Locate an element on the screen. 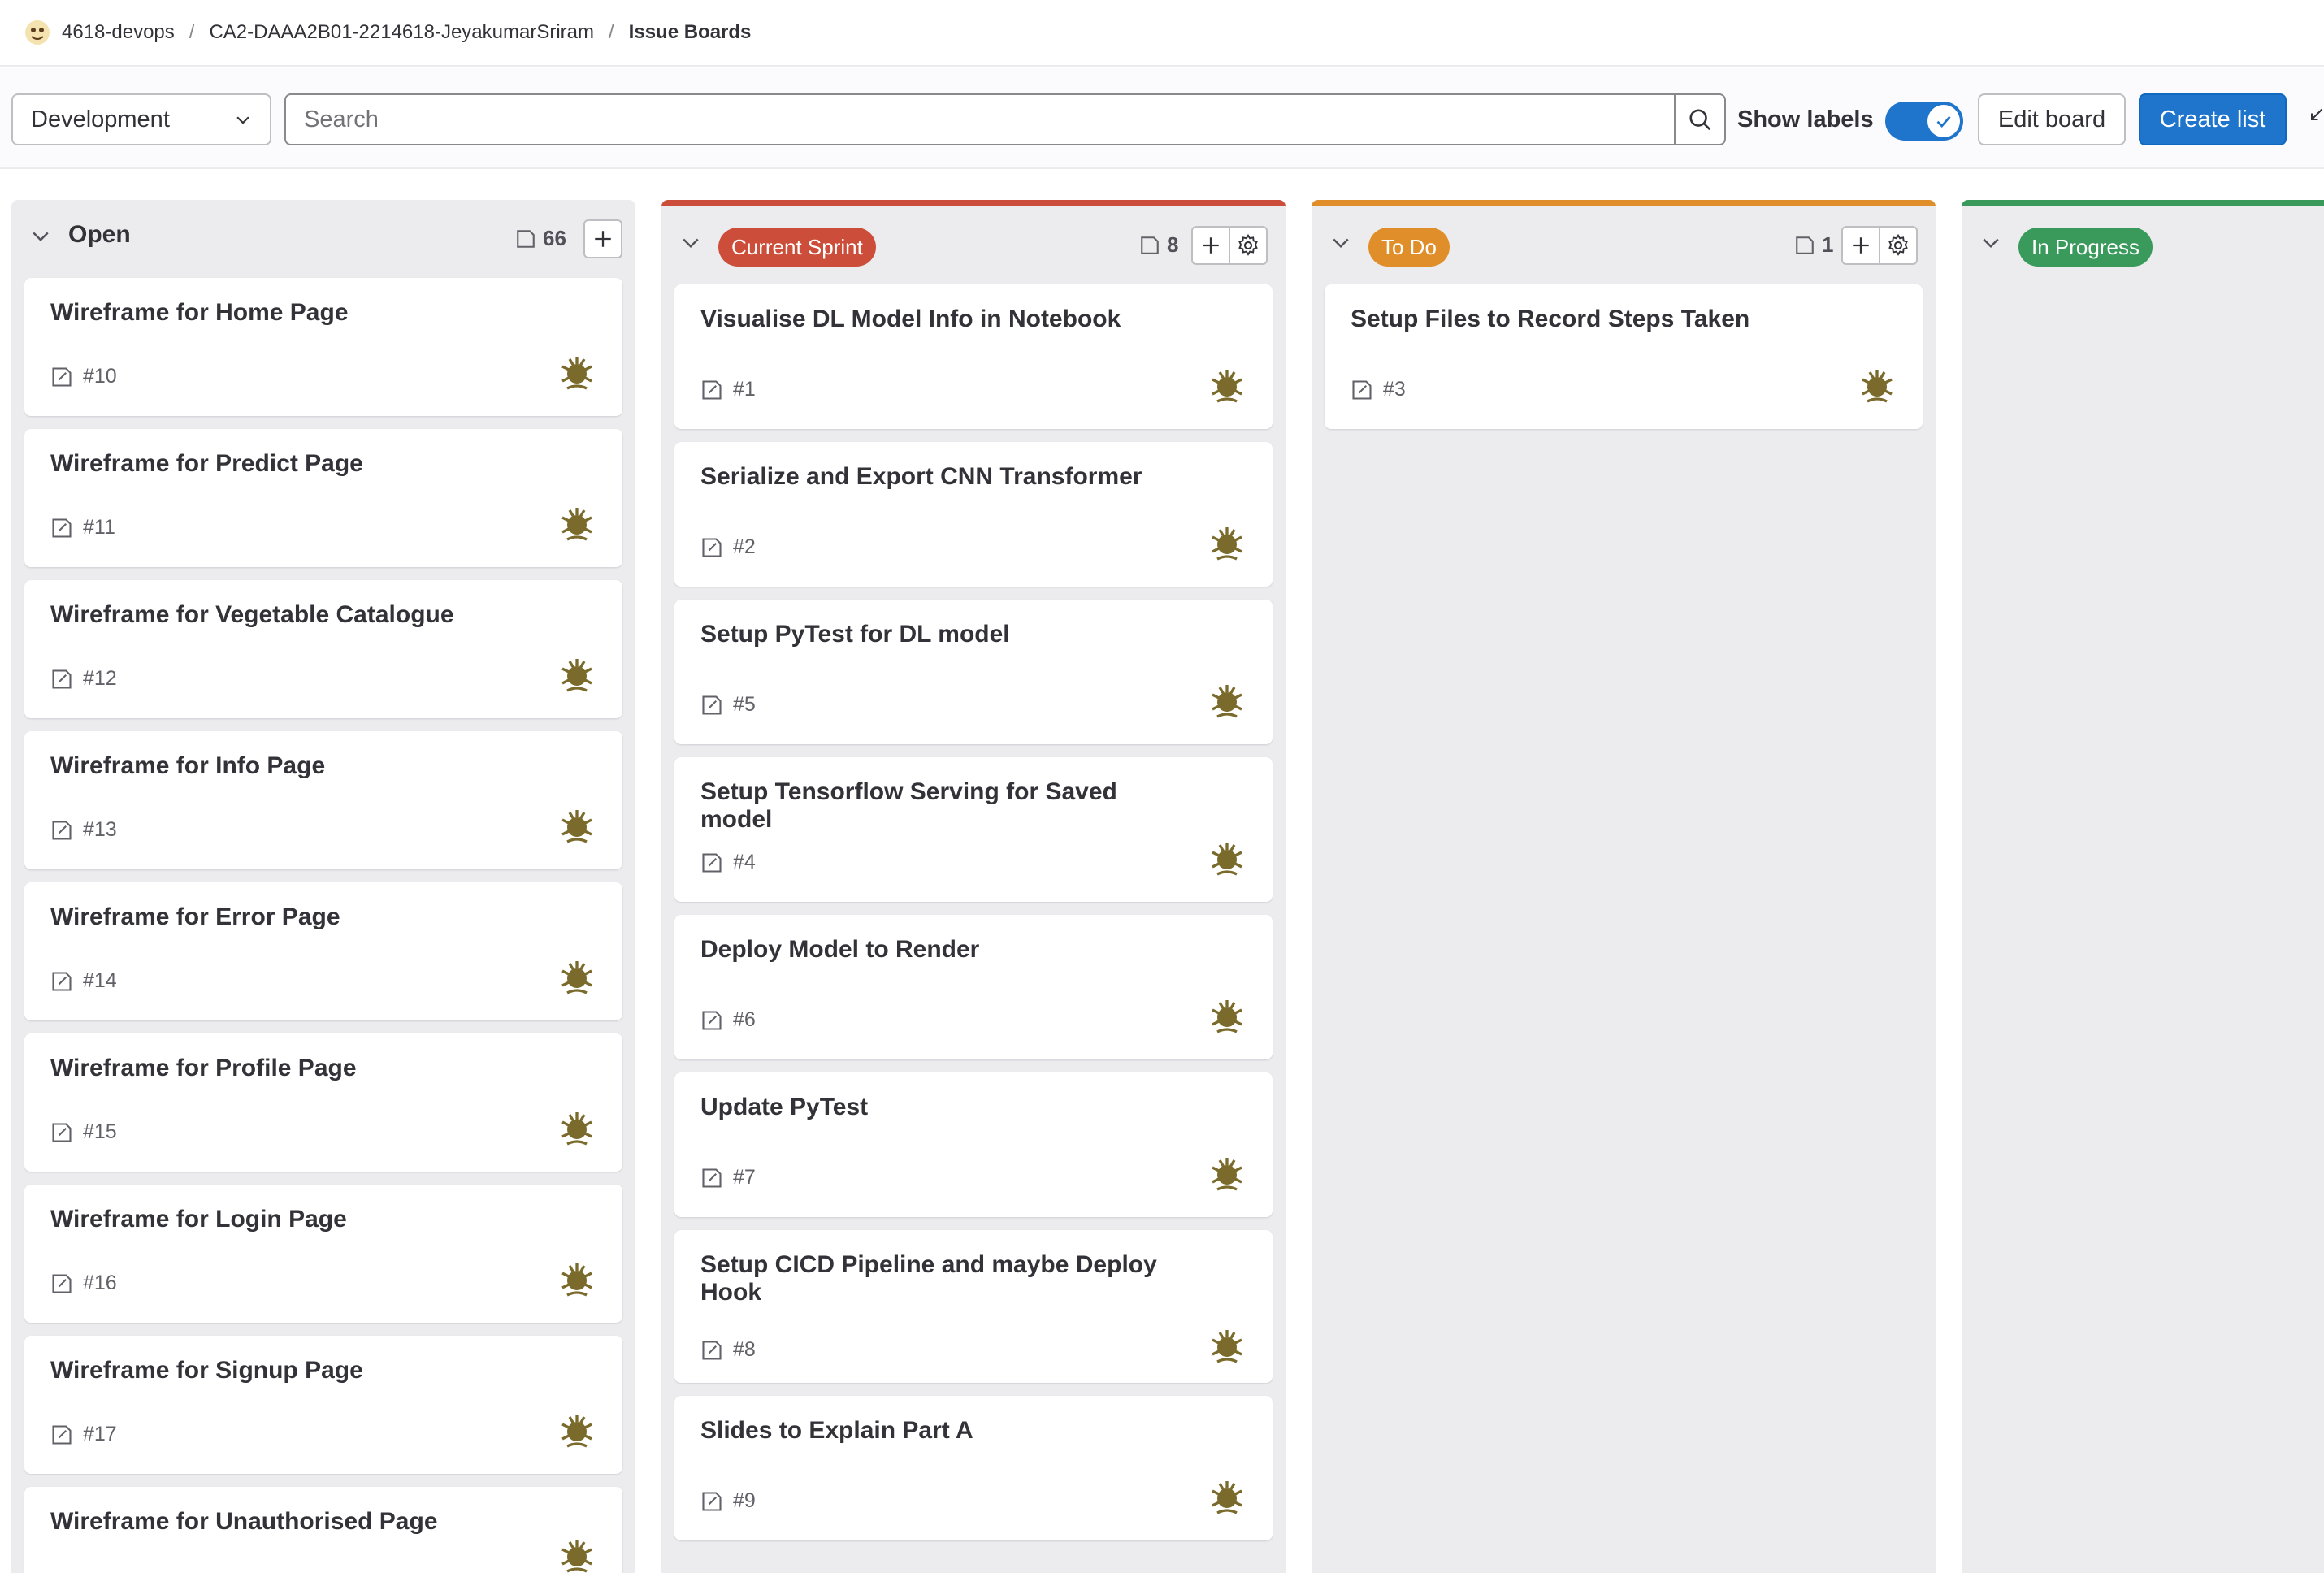 This screenshot has width=2324, height=1573. issue-reference: #17 is located at coordinates (100, 1434).